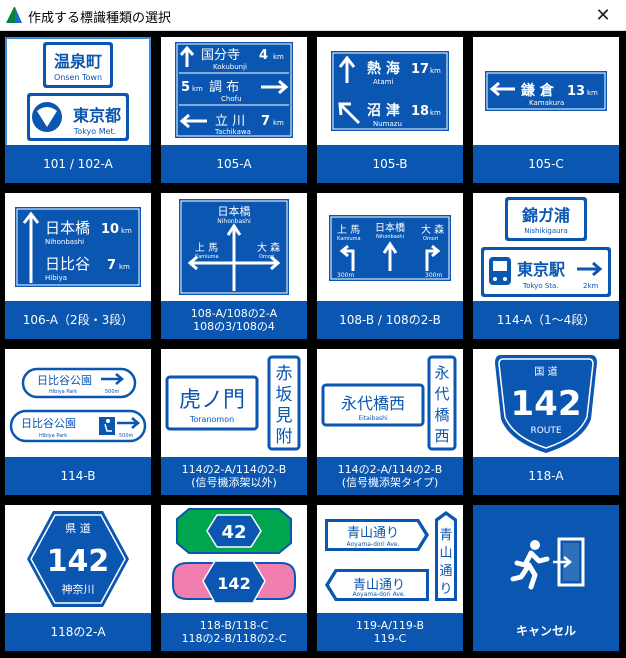  I want to click on sign-text: Omori, so click(430, 239).